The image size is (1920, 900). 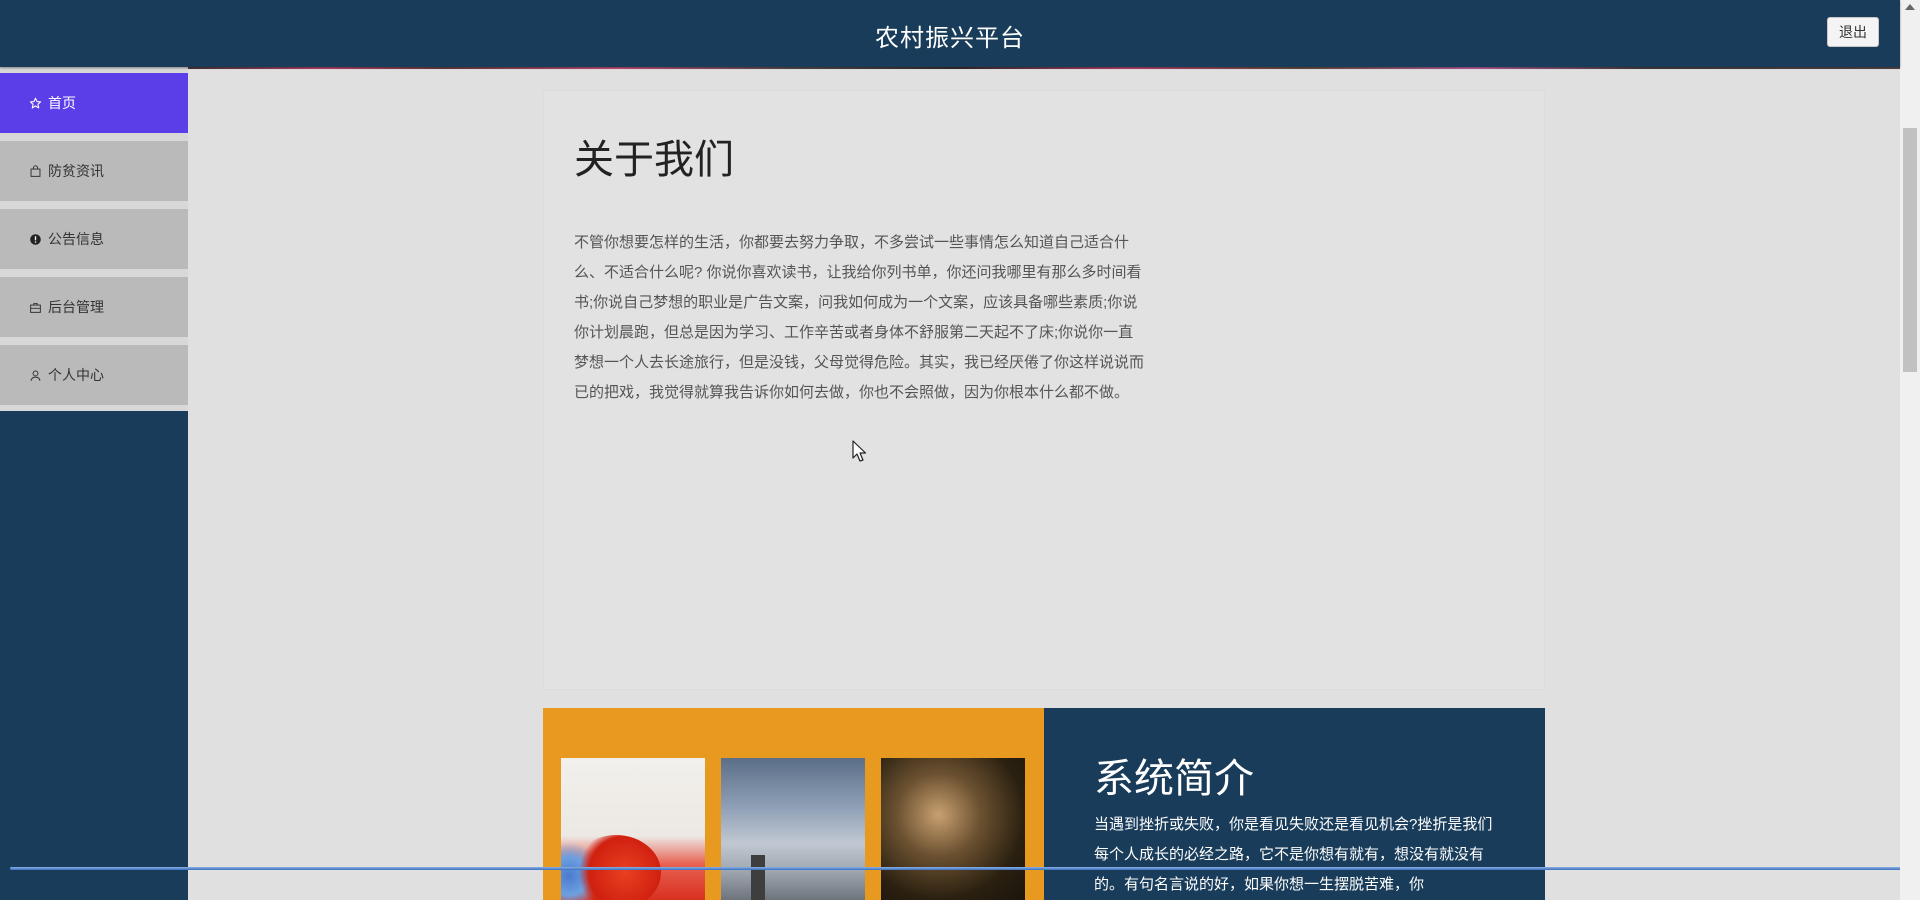 I want to click on sidebar-item-announcements: 公告信息, so click(x=94, y=239).